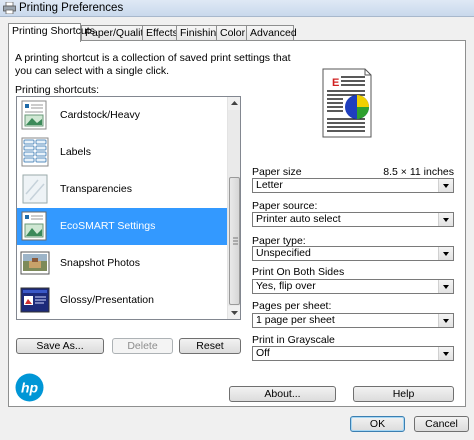 The image size is (474, 440). What do you see at coordinates (107, 300) in the screenshot?
I see `list-item-label: Glossy/Presentation` at bounding box center [107, 300].